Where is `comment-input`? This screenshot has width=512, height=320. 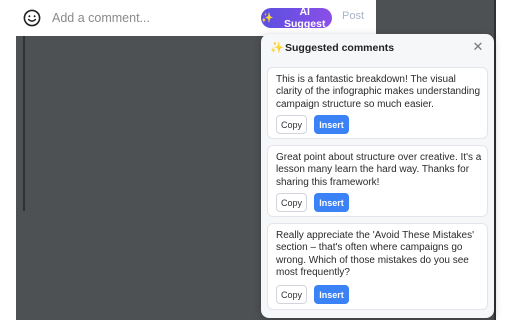
comment-input is located at coordinates (152, 18).